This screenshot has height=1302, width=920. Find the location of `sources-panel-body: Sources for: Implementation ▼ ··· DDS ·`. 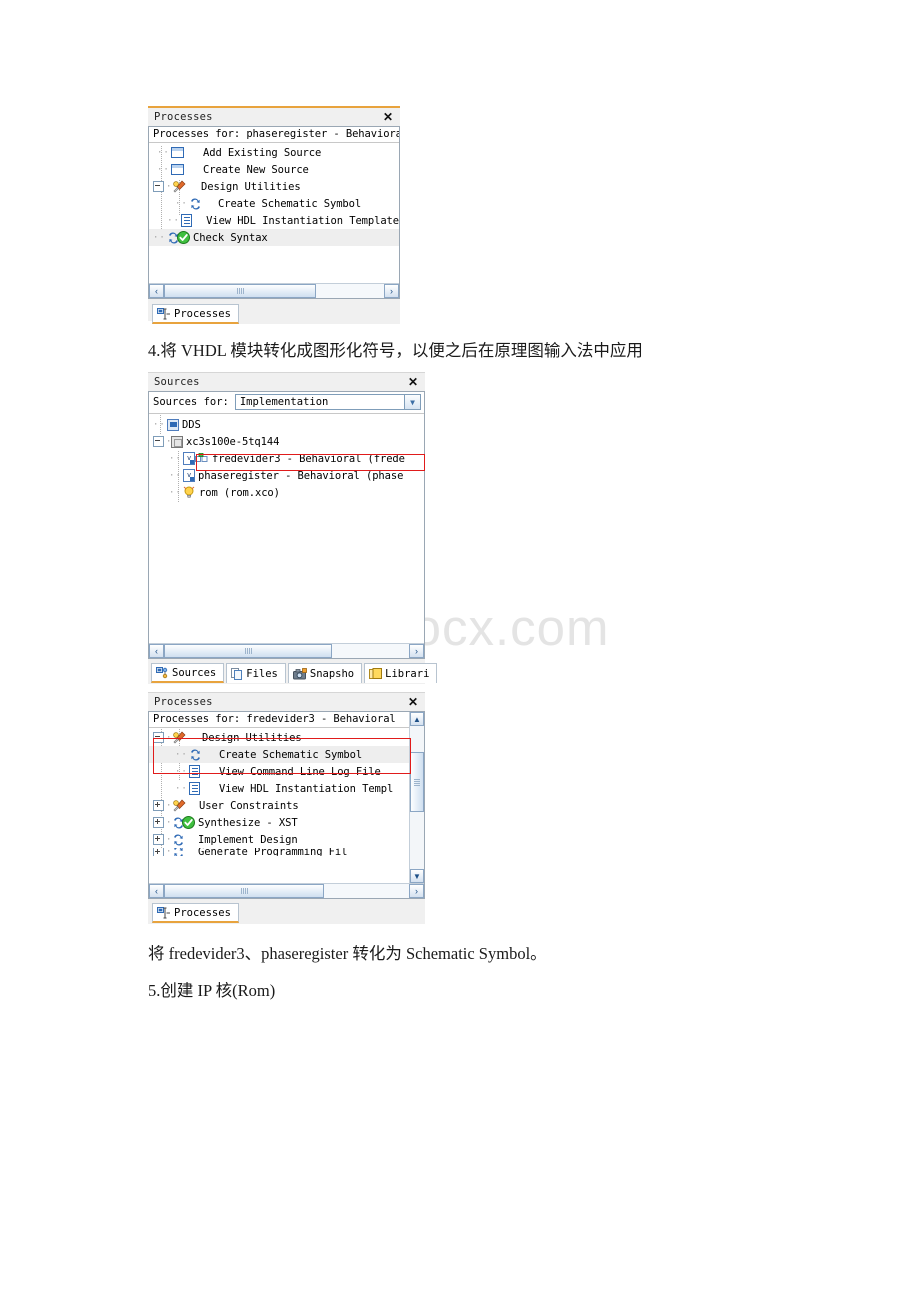

sources-panel-body: Sources for: Implementation ▼ ··· DDS · is located at coordinates (286, 525).